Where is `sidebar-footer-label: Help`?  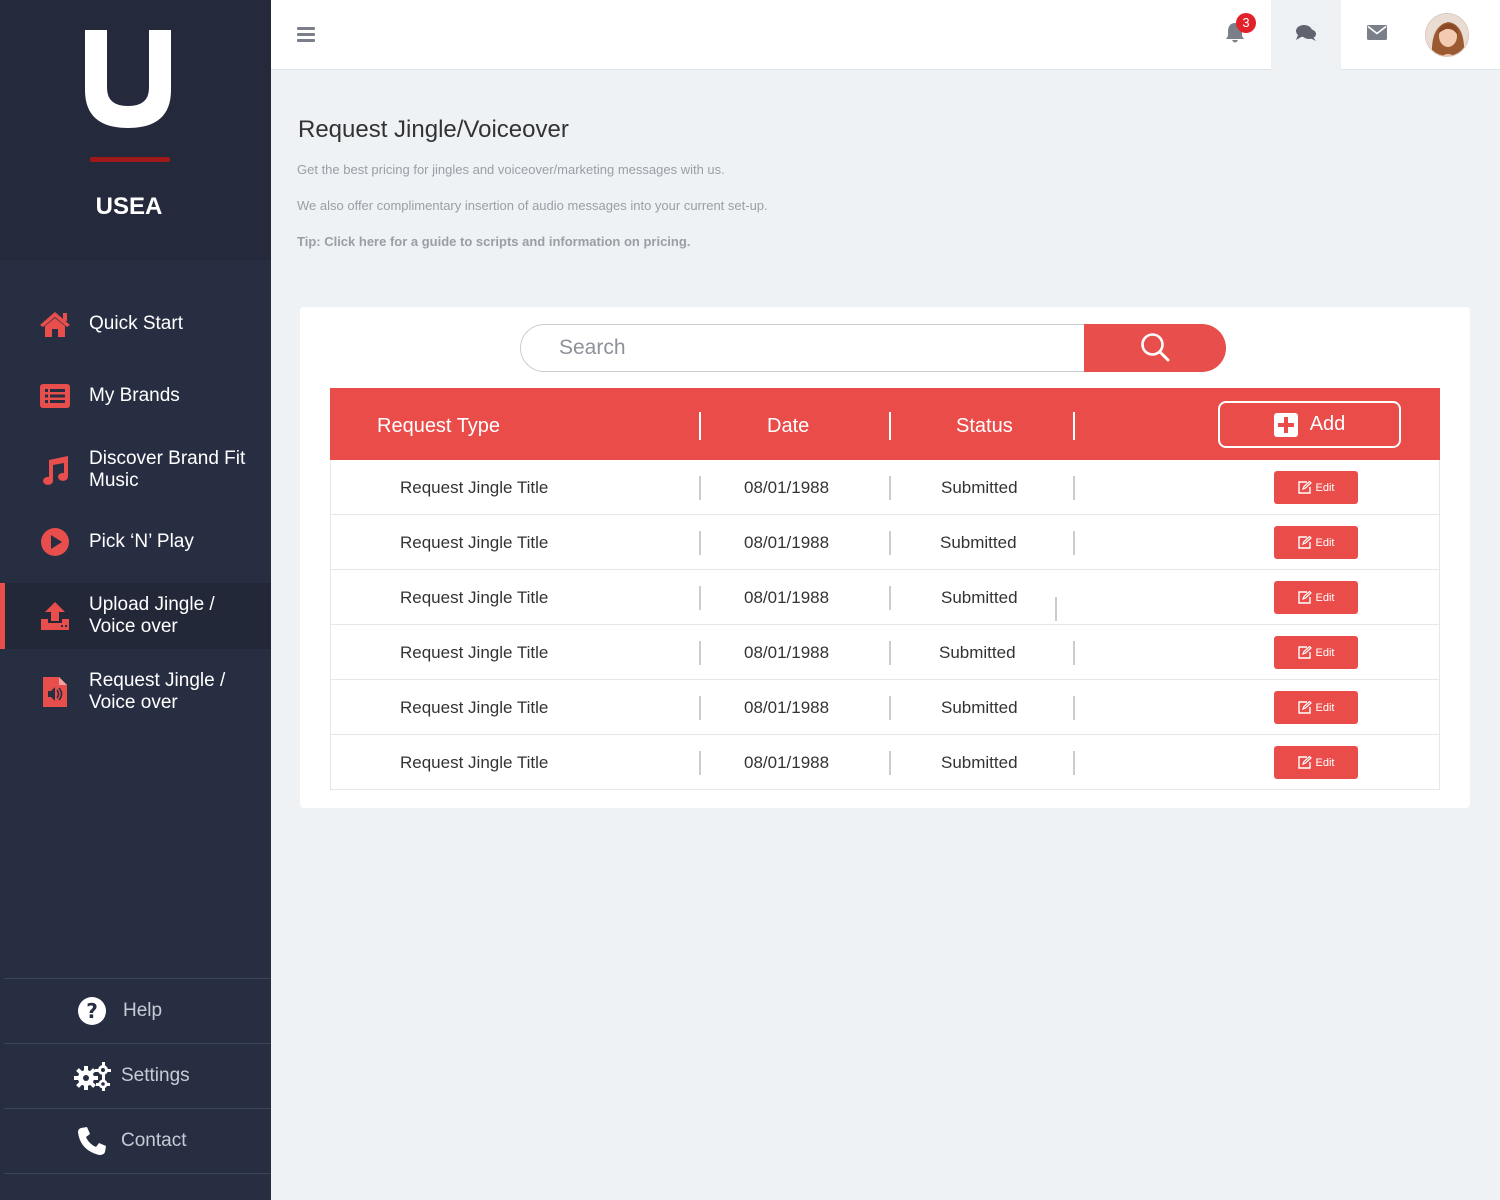
sidebar-footer-label: Help is located at coordinates (143, 1010).